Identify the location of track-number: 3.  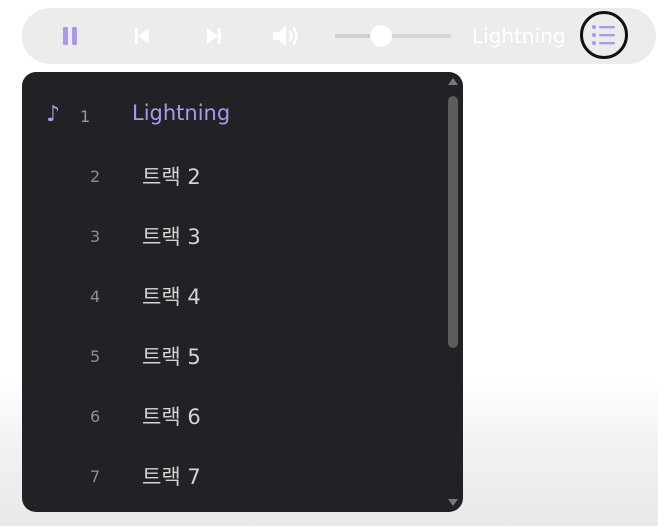
(95, 236).